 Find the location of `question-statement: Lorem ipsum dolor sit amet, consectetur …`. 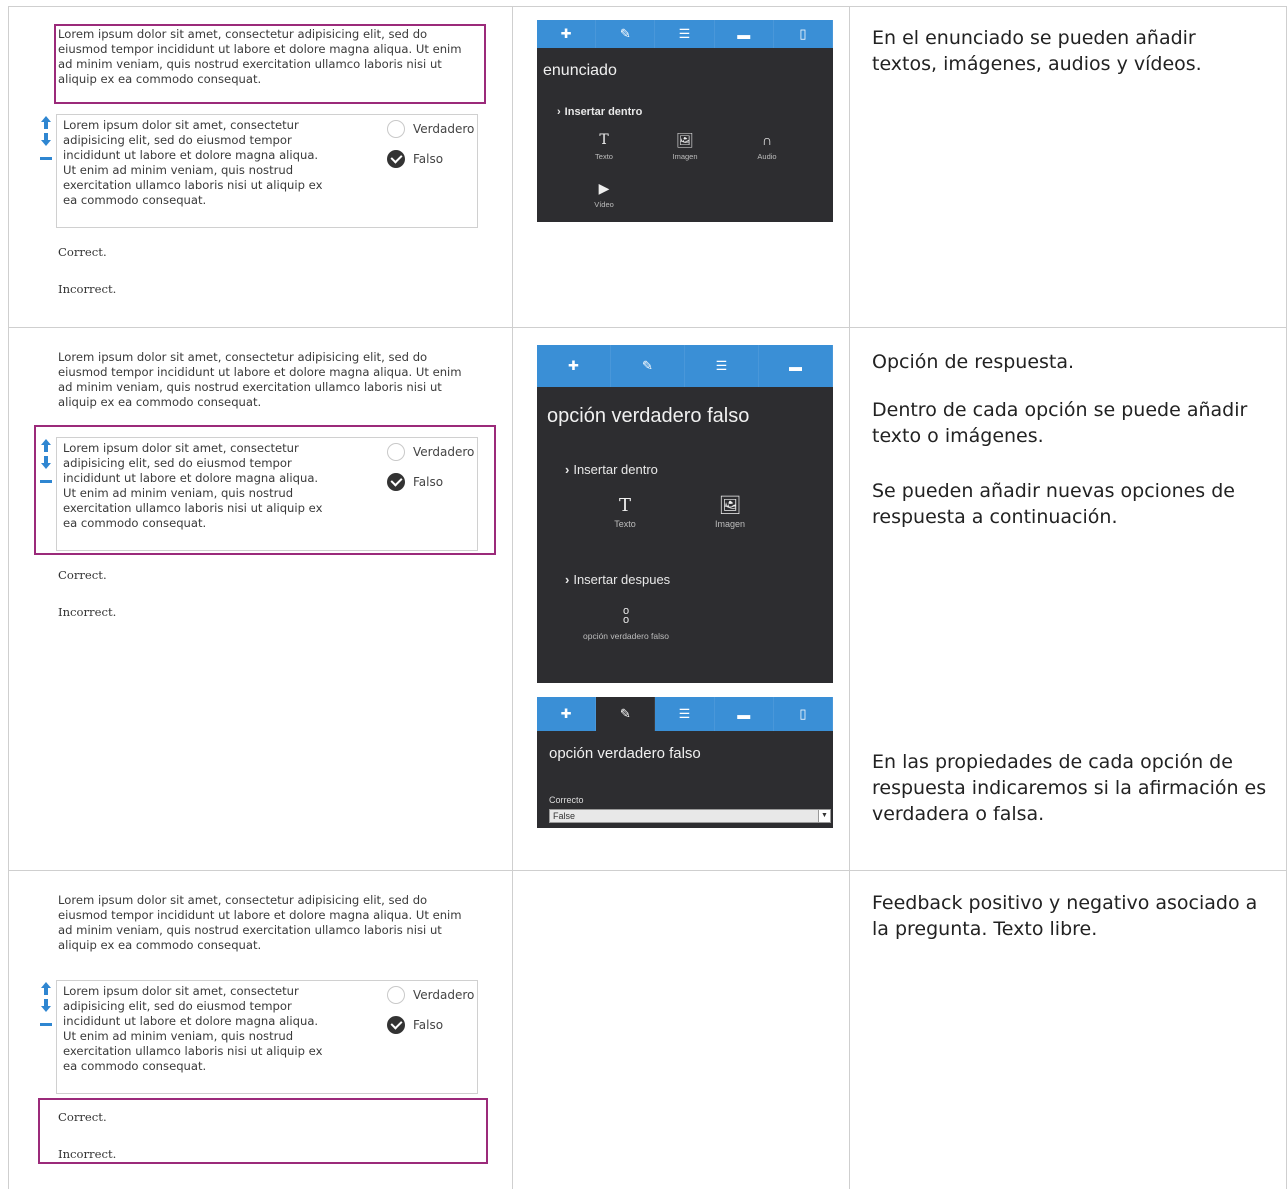

question-statement: Lorem ipsum dolor sit amet, consectetur … is located at coordinates (260, 379).